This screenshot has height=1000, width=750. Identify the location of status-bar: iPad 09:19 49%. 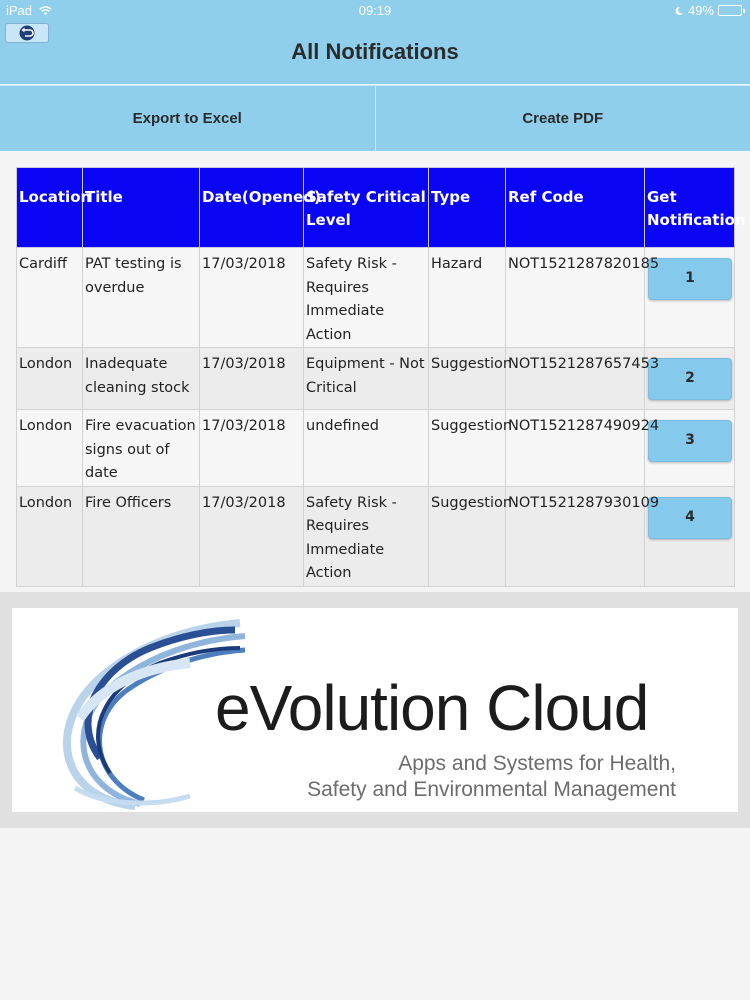
(375, 10).